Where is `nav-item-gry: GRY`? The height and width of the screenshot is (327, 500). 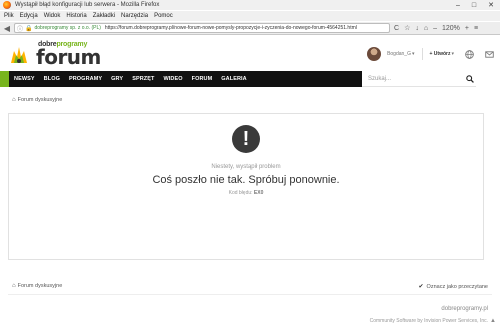
nav-item-gry: GRY is located at coordinates (117, 79).